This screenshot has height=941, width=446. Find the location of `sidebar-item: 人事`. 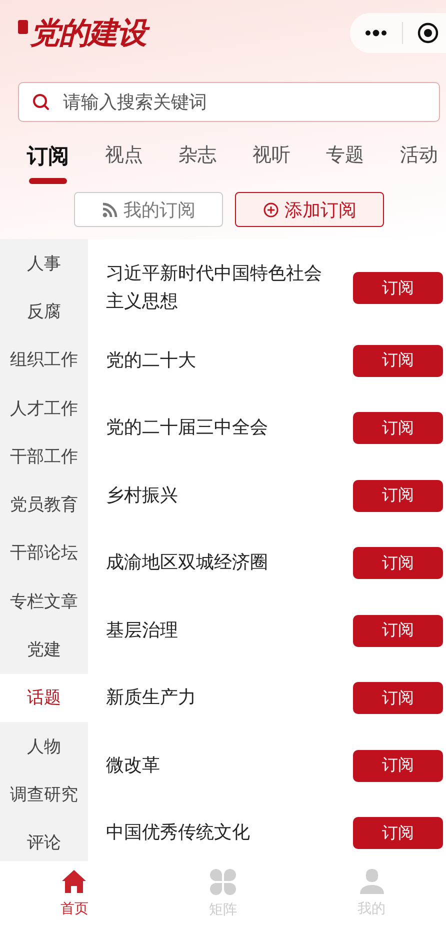

sidebar-item: 人事 is located at coordinates (44, 263).